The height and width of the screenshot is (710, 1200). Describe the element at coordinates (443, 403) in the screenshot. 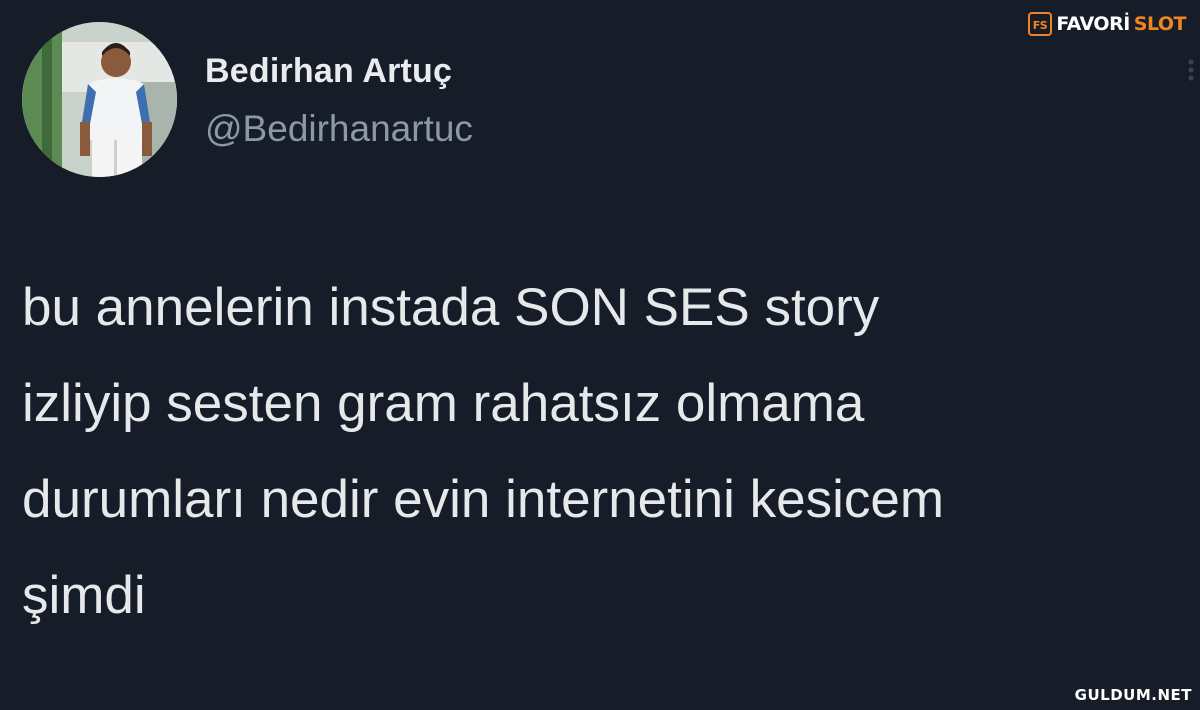

I see `tweet-line: izliyip sesten gram rahatsız olmama` at that location.